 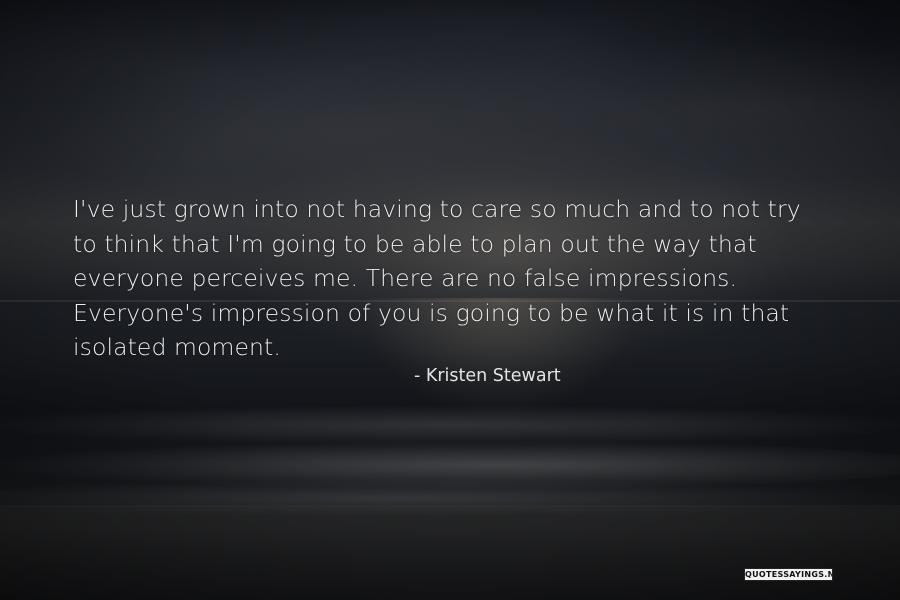 I want to click on quote-line: isolated moment., so click(x=177, y=347).